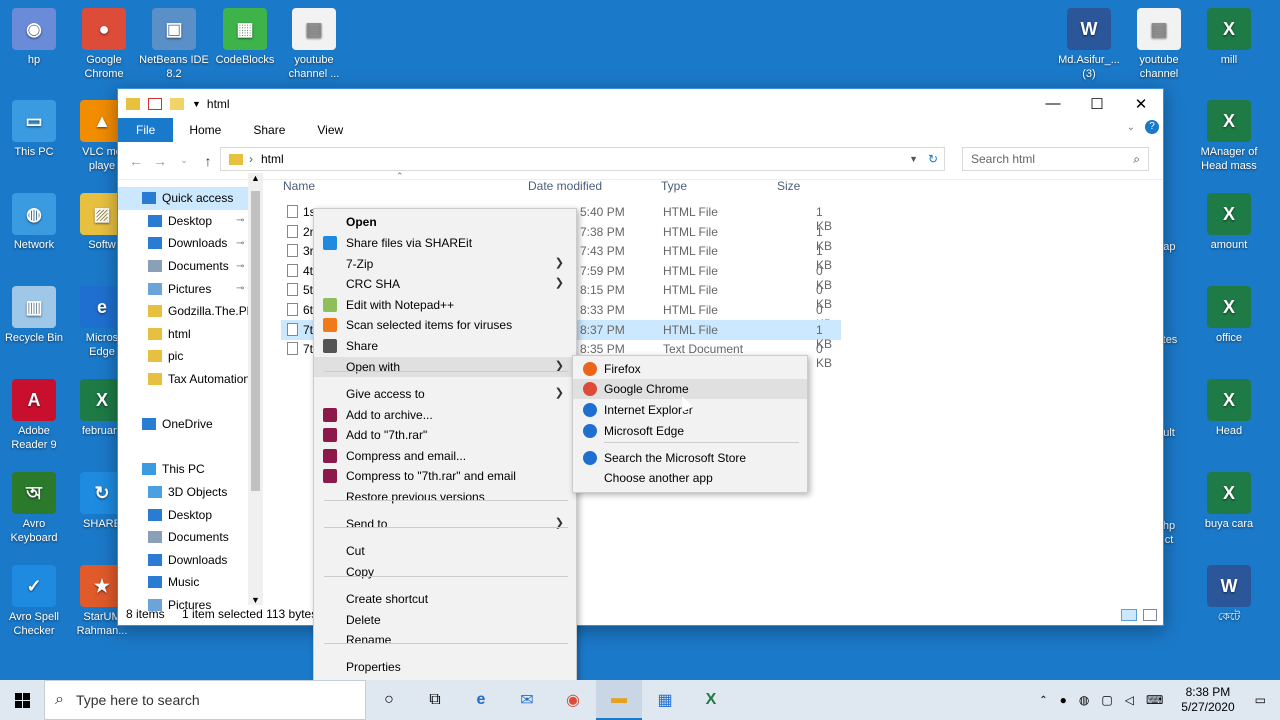 The width and height of the screenshot is (1280, 720). What do you see at coordinates (255, 600) in the screenshot?
I see `scroll-down-icon: ▼` at bounding box center [255, 600].